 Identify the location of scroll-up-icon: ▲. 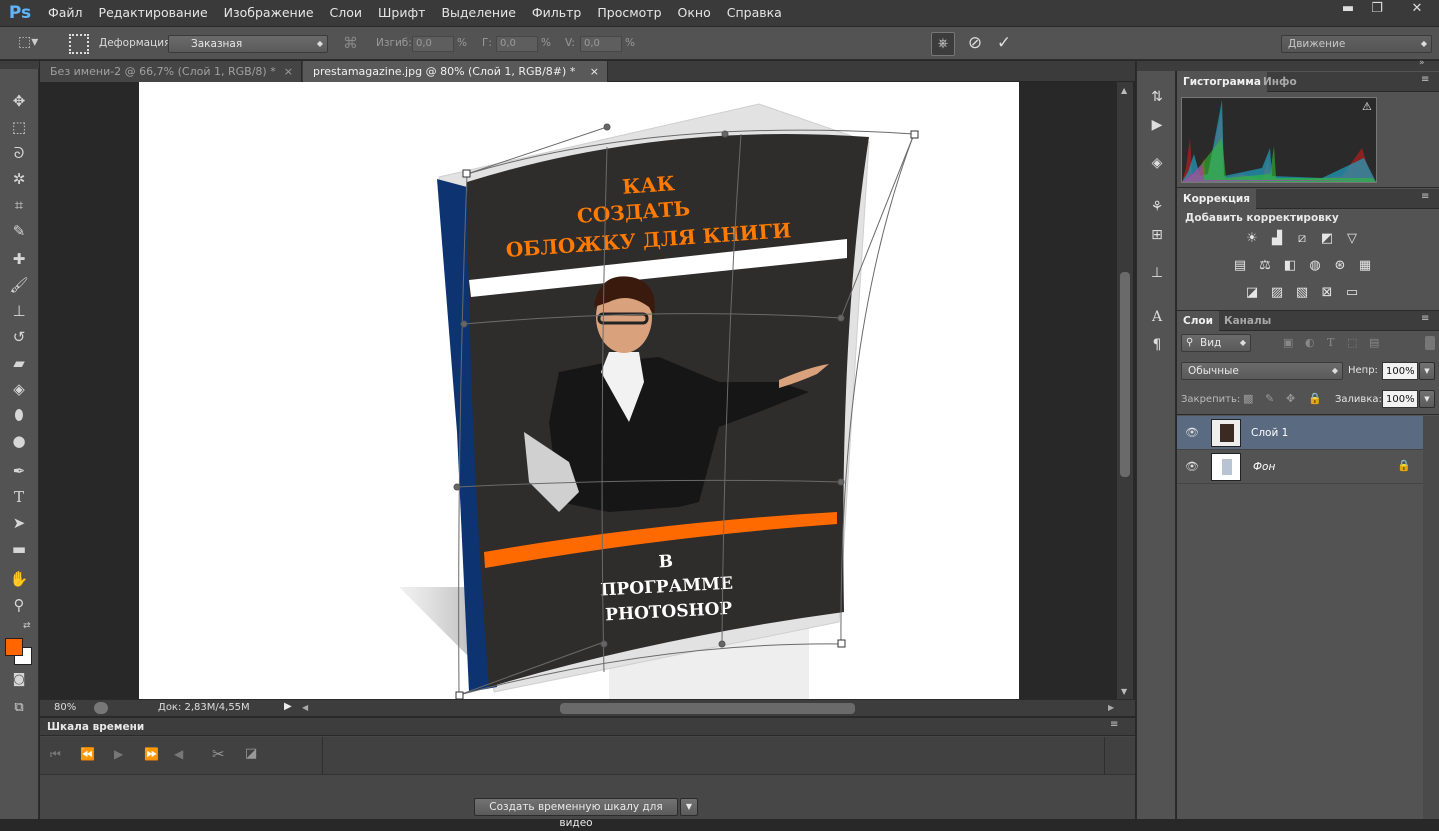
(1124, 90).